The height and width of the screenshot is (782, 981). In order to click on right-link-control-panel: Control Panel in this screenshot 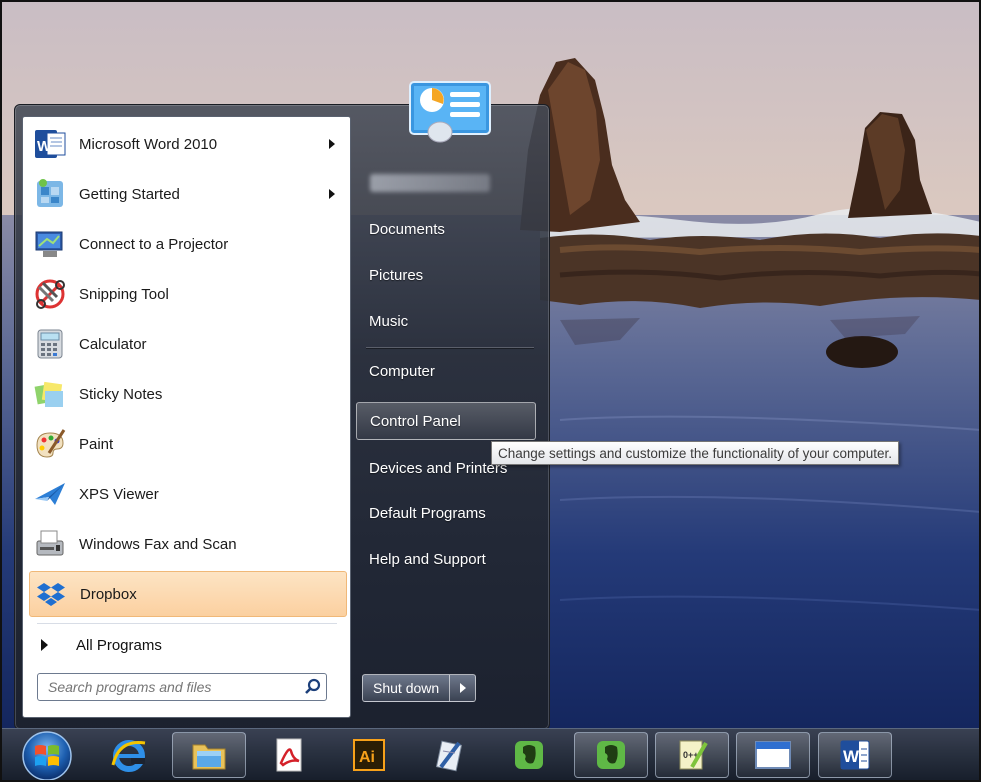, I will do `click(446, 421)`.